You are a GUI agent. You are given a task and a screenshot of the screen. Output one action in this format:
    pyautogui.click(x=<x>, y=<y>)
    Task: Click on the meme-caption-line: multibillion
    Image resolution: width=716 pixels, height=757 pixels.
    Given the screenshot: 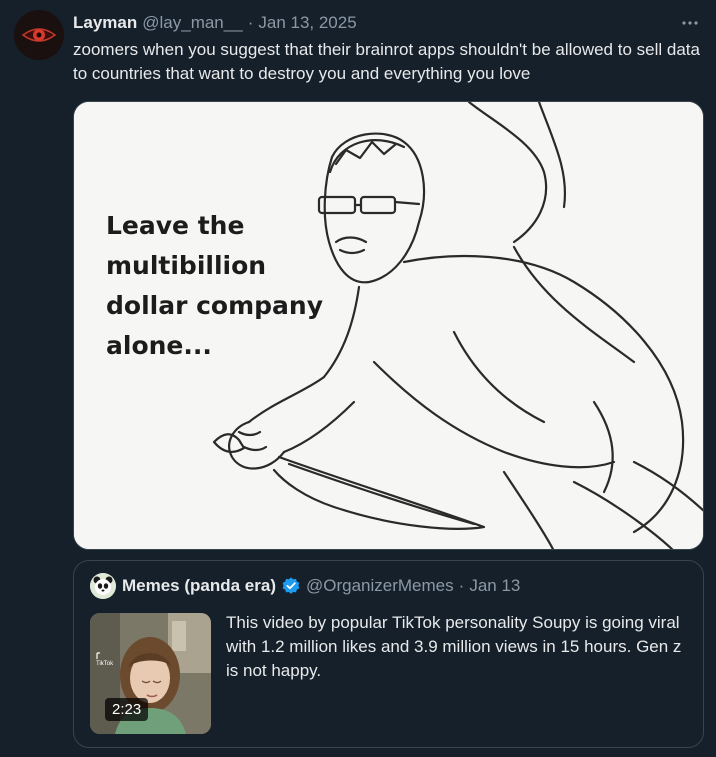 What is the action you would take?
    pyautogui.click(x=186, y=265)
    